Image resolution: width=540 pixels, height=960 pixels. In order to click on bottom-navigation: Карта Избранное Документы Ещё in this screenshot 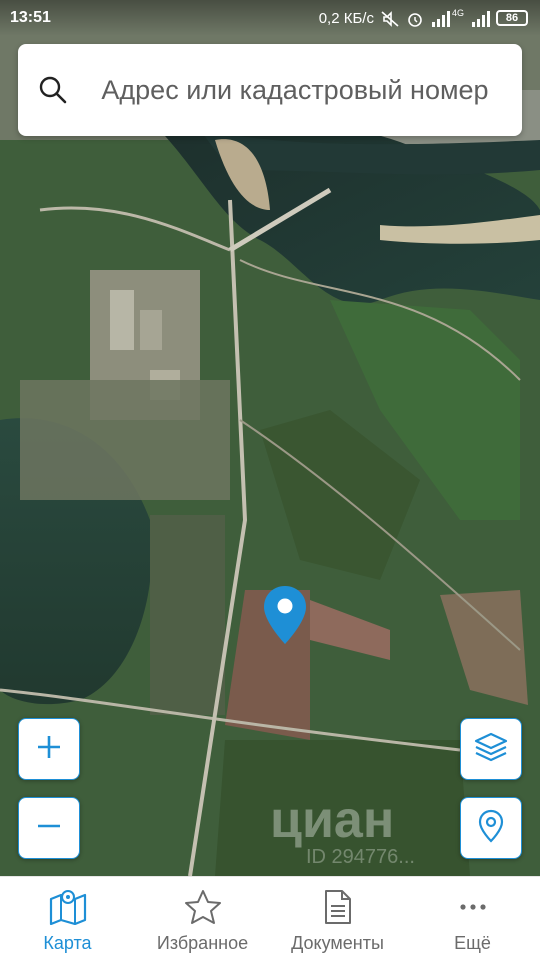, I will do `click(270, 918)`.